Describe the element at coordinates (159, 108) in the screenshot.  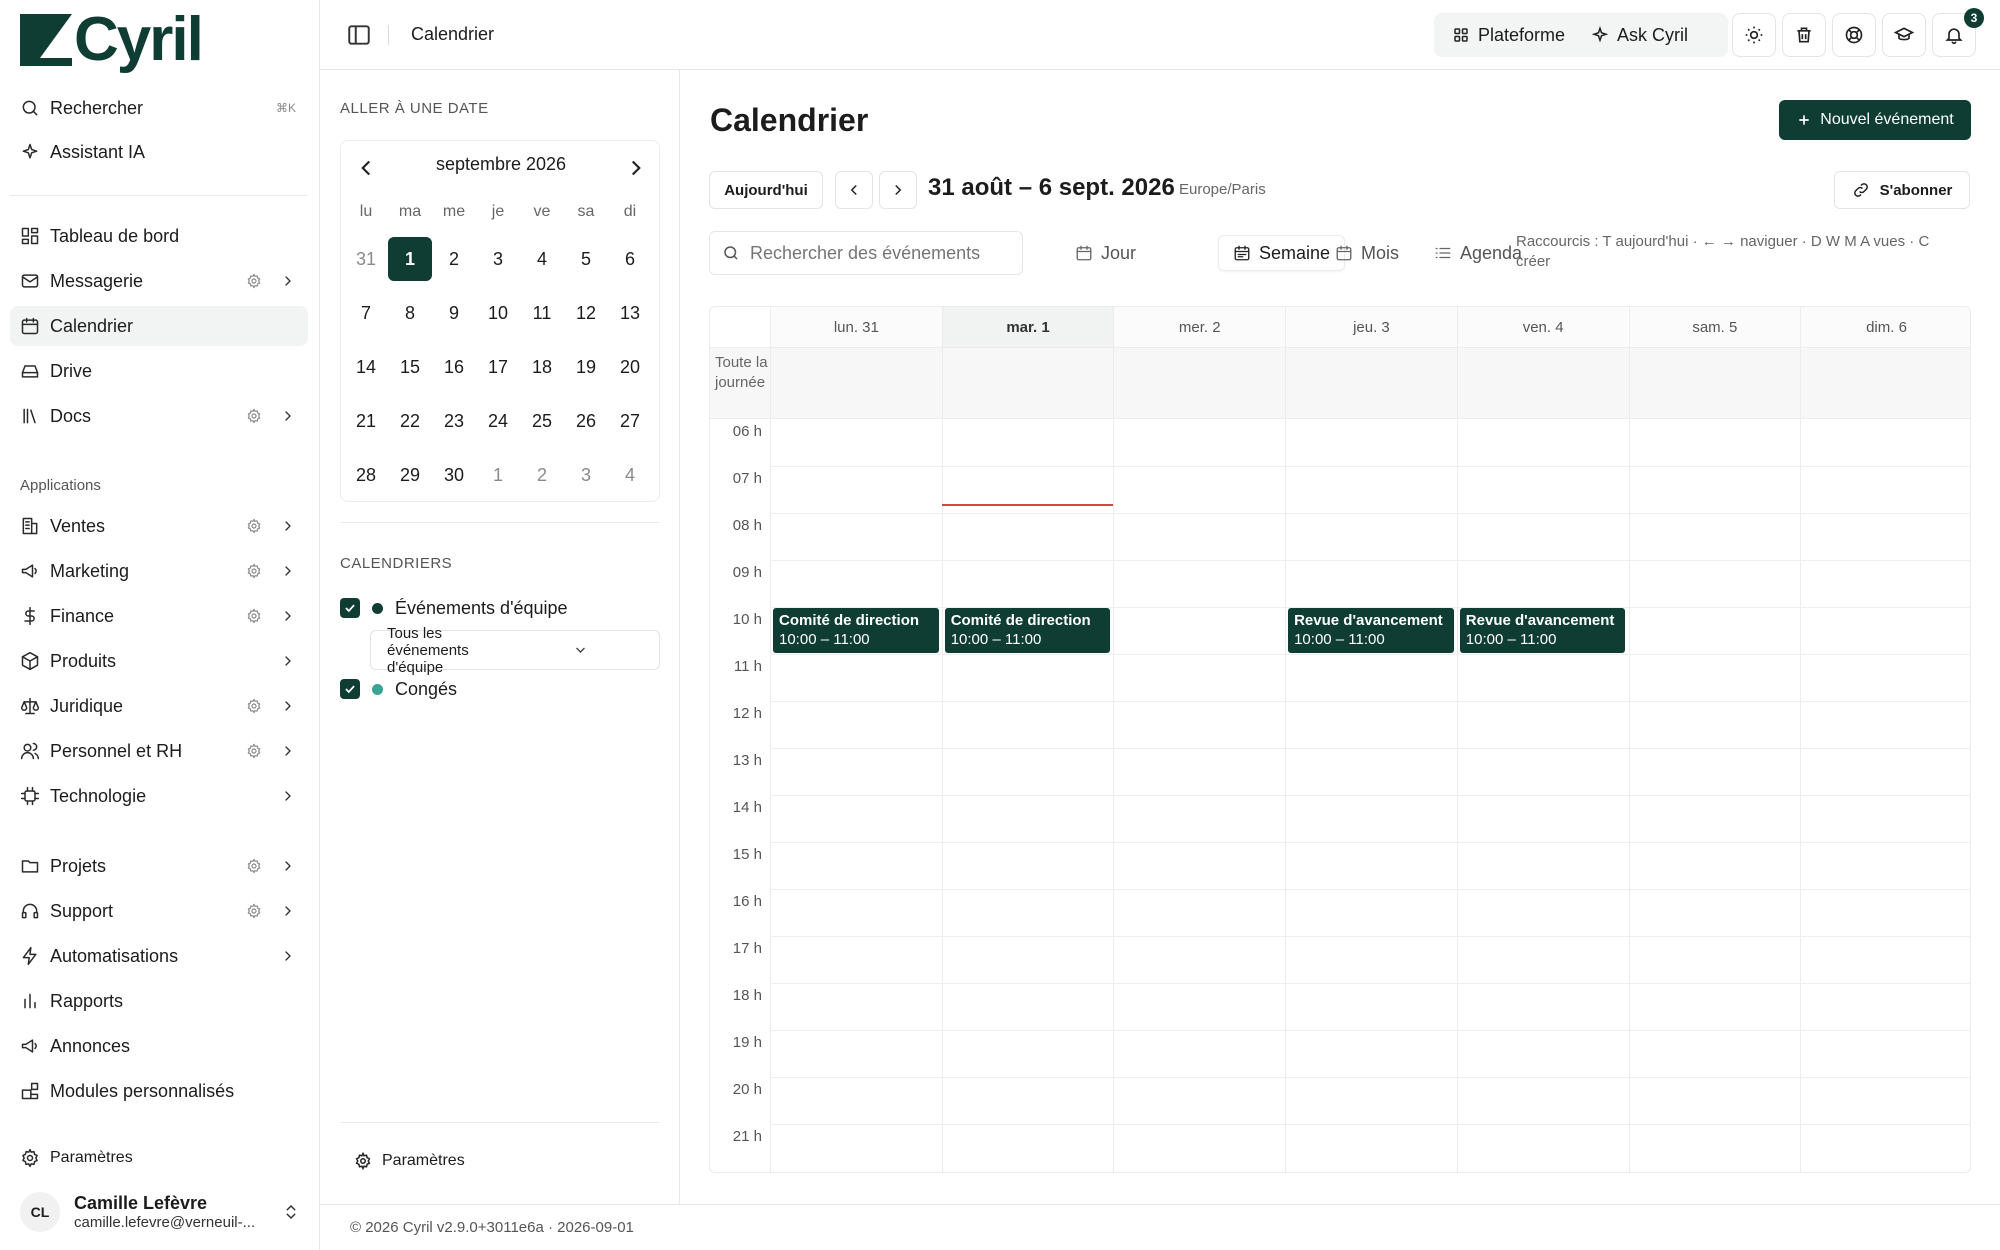
I see `sidebar-item-rechercher: Rechercher ⌘K` at that location.